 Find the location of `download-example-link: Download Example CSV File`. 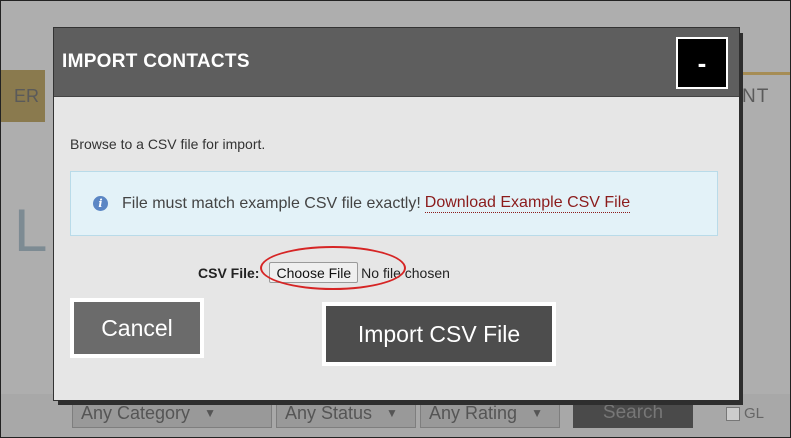

download-example-link: Download Example CSV File is located at coordinates (527, 203).